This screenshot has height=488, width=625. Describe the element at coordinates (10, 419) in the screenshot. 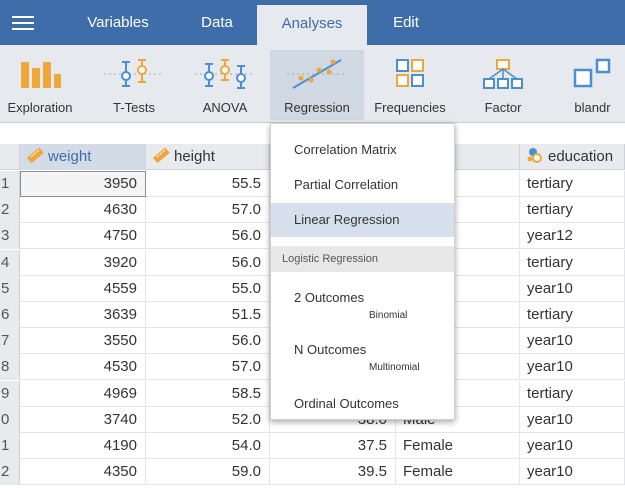

I see `row-number-cell: 0` at that location.